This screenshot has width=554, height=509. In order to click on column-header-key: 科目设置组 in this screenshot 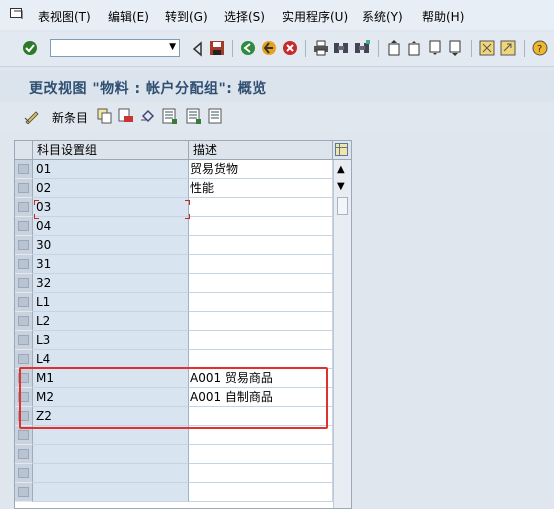, I will do `click(111, 150)`.